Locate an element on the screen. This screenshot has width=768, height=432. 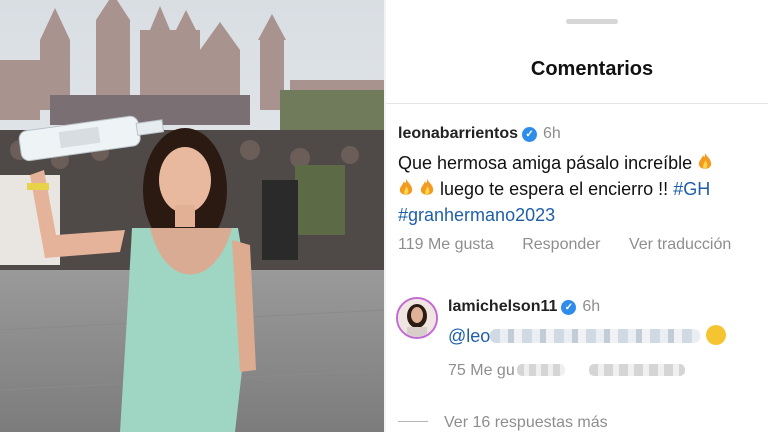
view-more-replies-button: Ver 16 respuestas más is located at coordinates (503, 423).